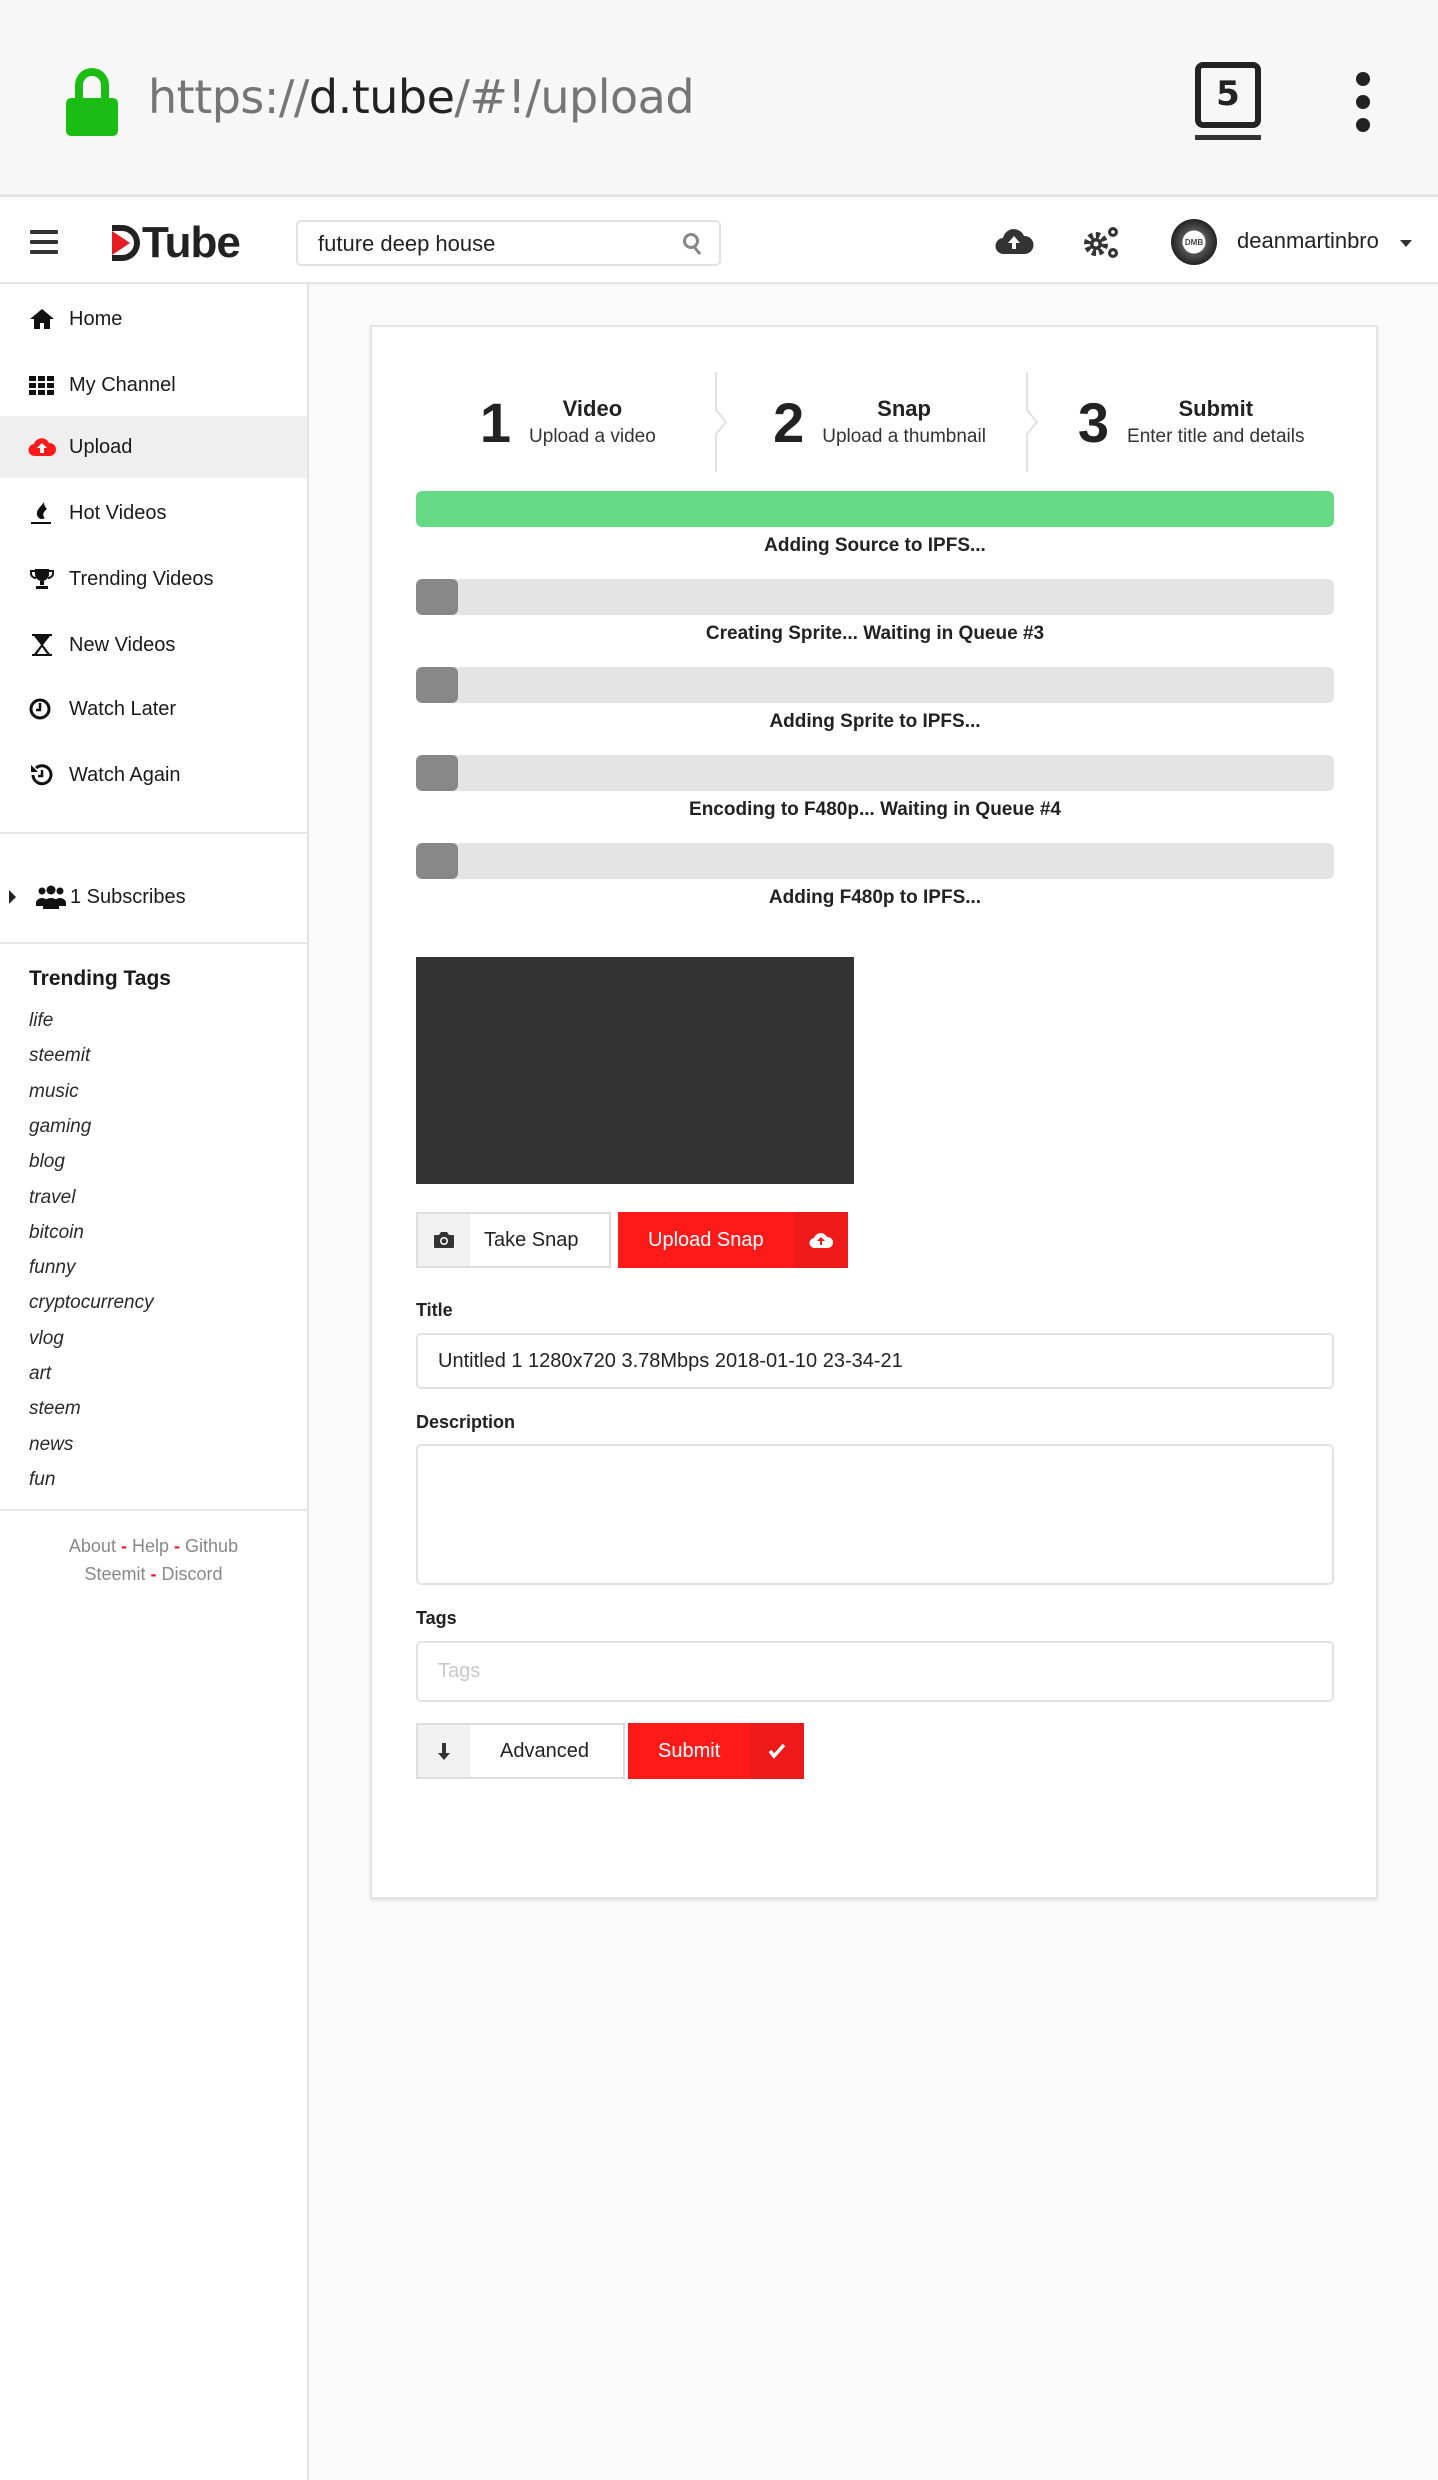 The image size is (1438, 2480). What do you see at coordinates (46, 1339) in the screenshot?
I see `trending-tag: vlog` at bounding box center [46, 1339].